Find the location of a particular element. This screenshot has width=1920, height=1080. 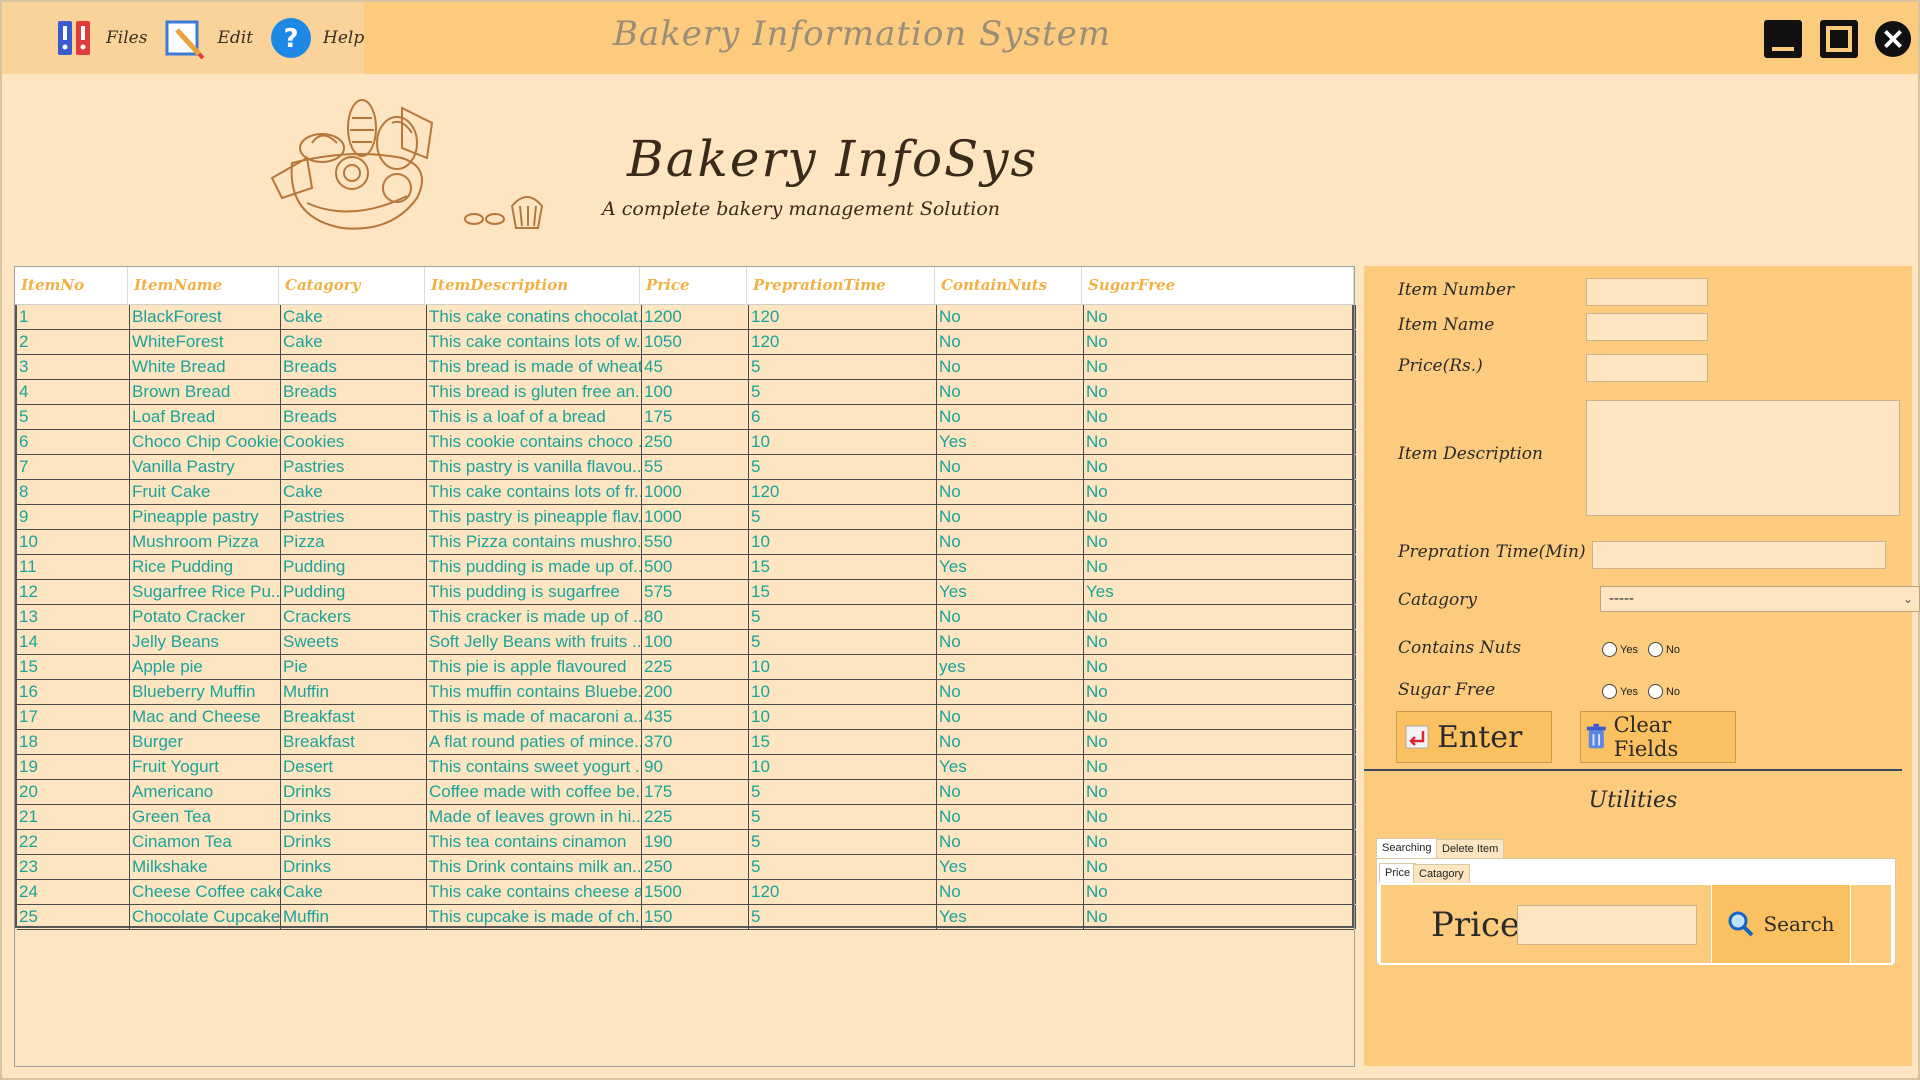

table-cell: Cinamon Tea is located at coordinates (205, 842).